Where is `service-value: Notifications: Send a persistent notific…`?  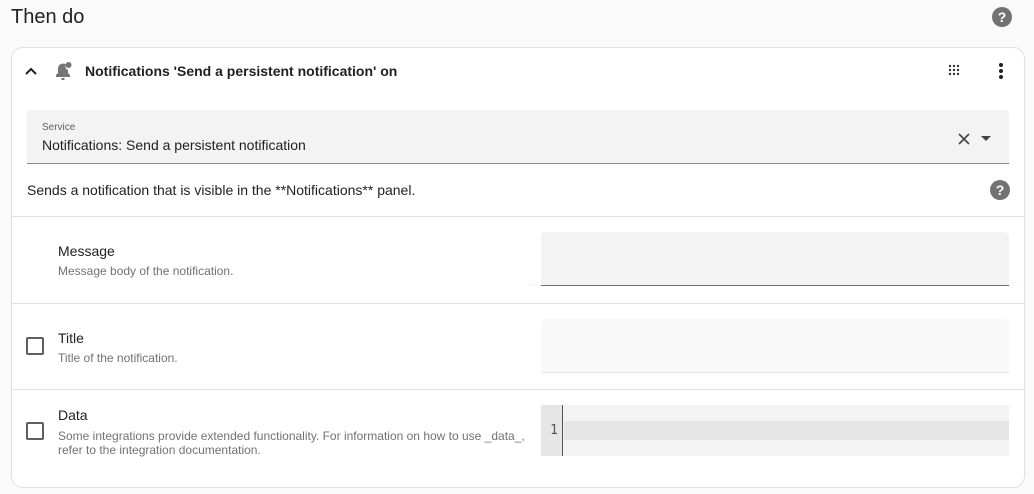 service-value: Notifications: Send a persistent notific… is located at coordinates (174, 145).